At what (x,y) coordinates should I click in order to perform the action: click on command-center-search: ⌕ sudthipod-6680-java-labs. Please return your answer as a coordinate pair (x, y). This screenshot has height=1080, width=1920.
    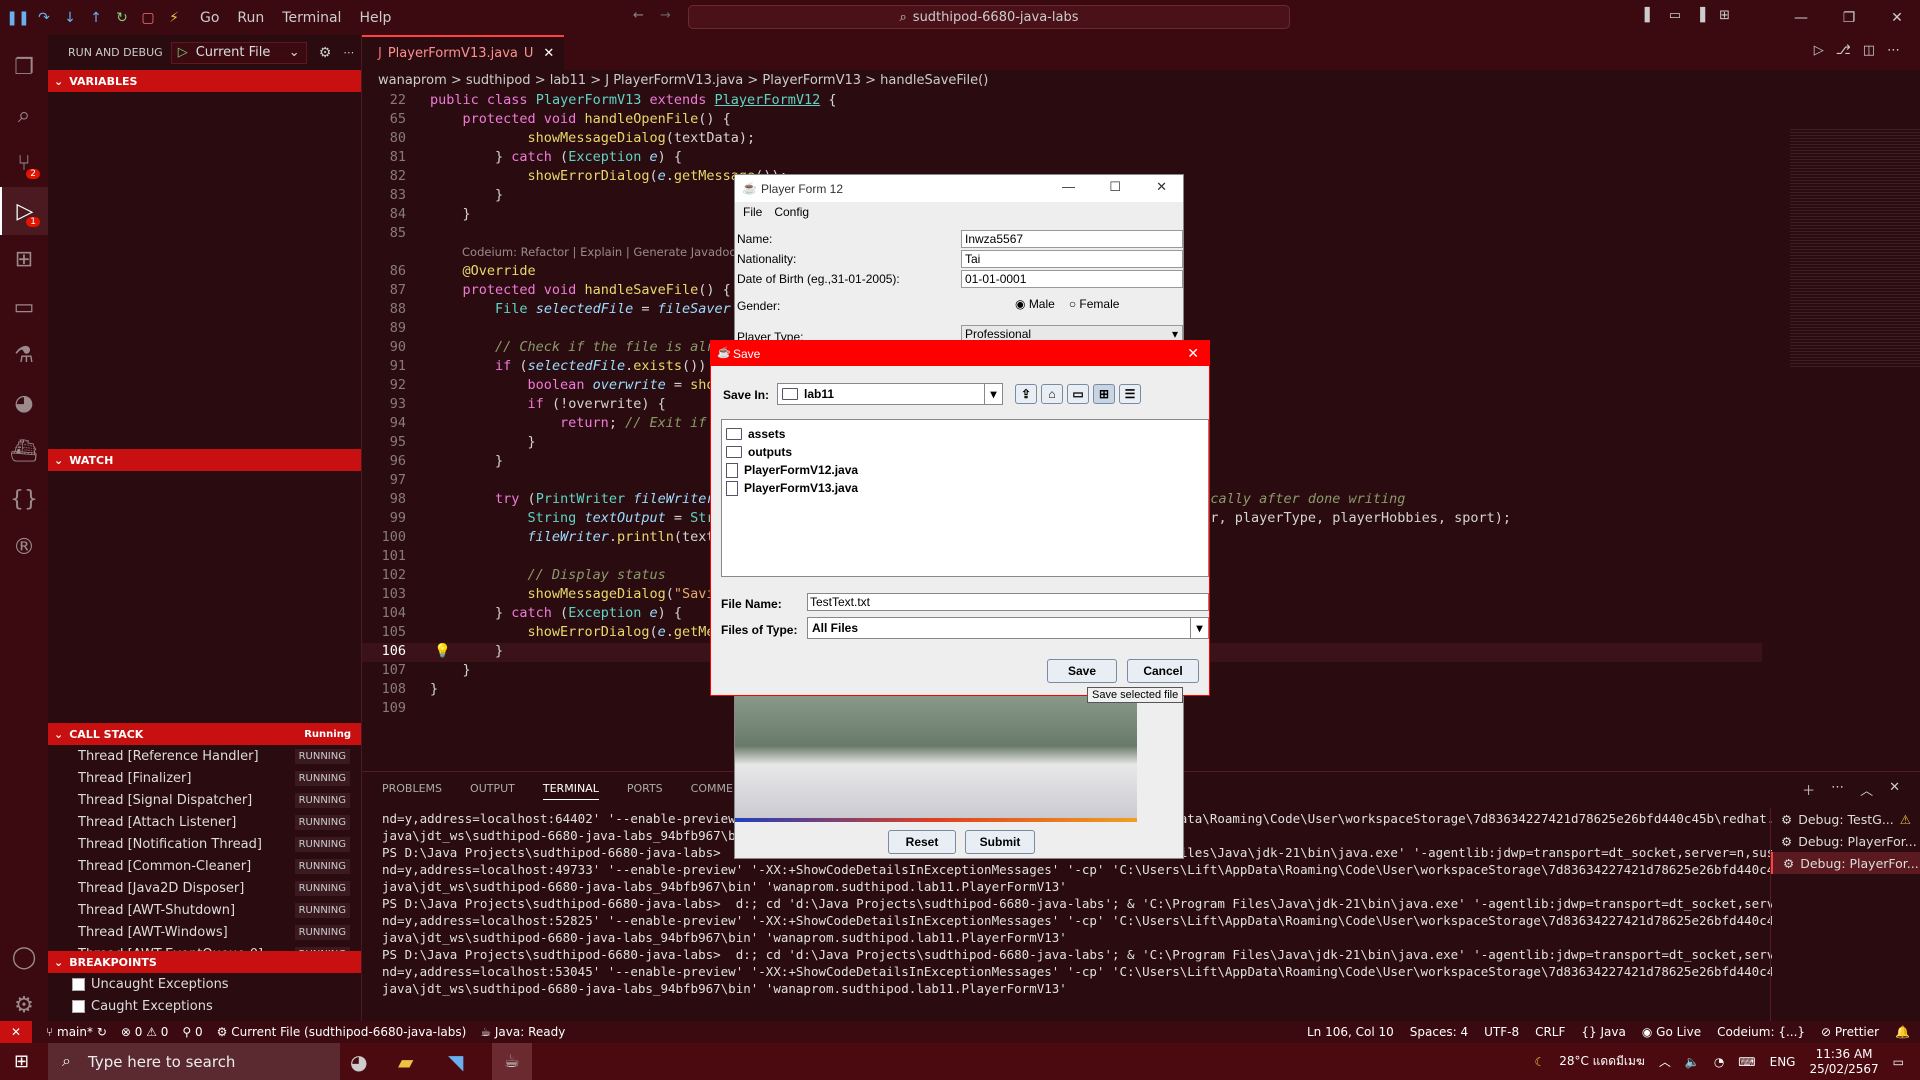
    Looking at the image, I should click on (989, 17).